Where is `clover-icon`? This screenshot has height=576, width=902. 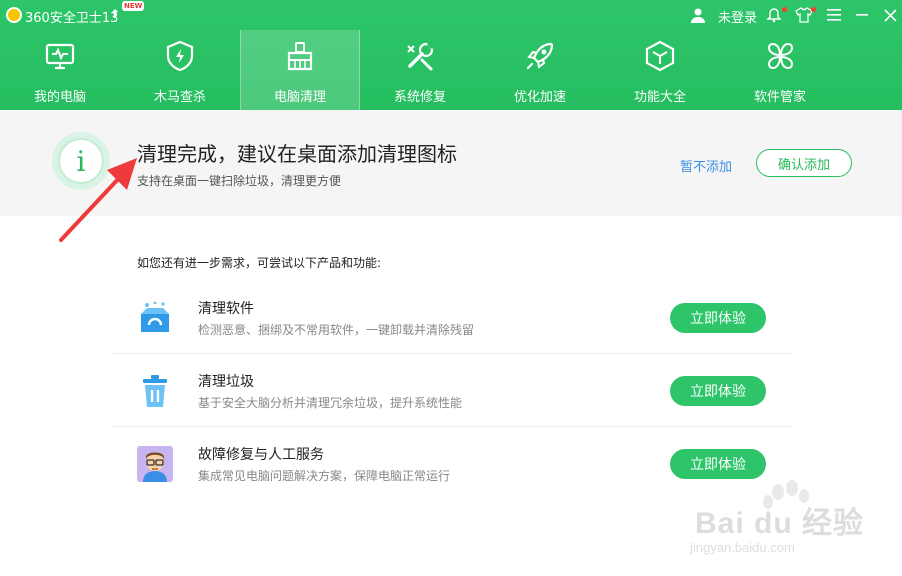 clover-icon is located at coordinates (780, 56).